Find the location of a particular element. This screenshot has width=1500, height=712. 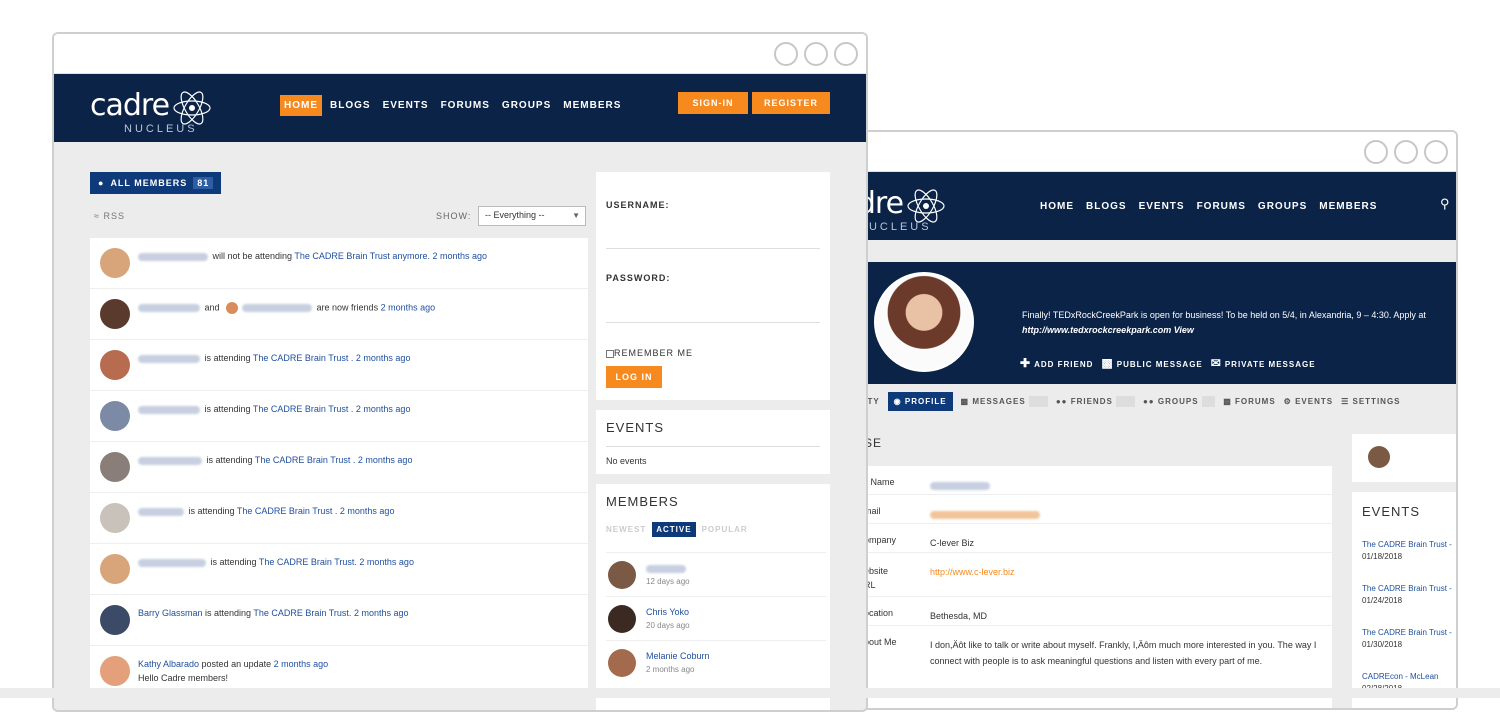

tab-messages: ▩ MESSAGES 00 is located at coordinates (1004, 401).